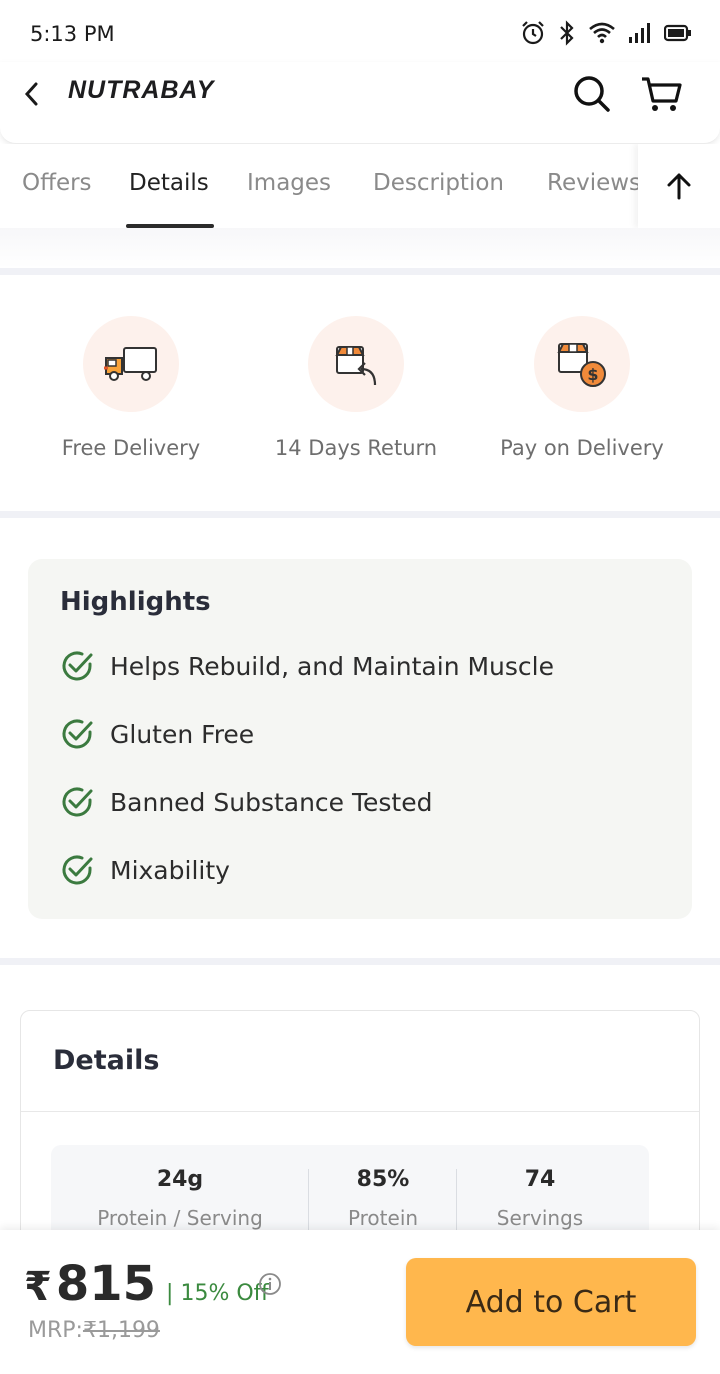 This screenshot has height=1374, width=720. What do you see at coordinates (360, 1111) in the screenshot?
I see `details-separator` at bounding box center [360, 1111].